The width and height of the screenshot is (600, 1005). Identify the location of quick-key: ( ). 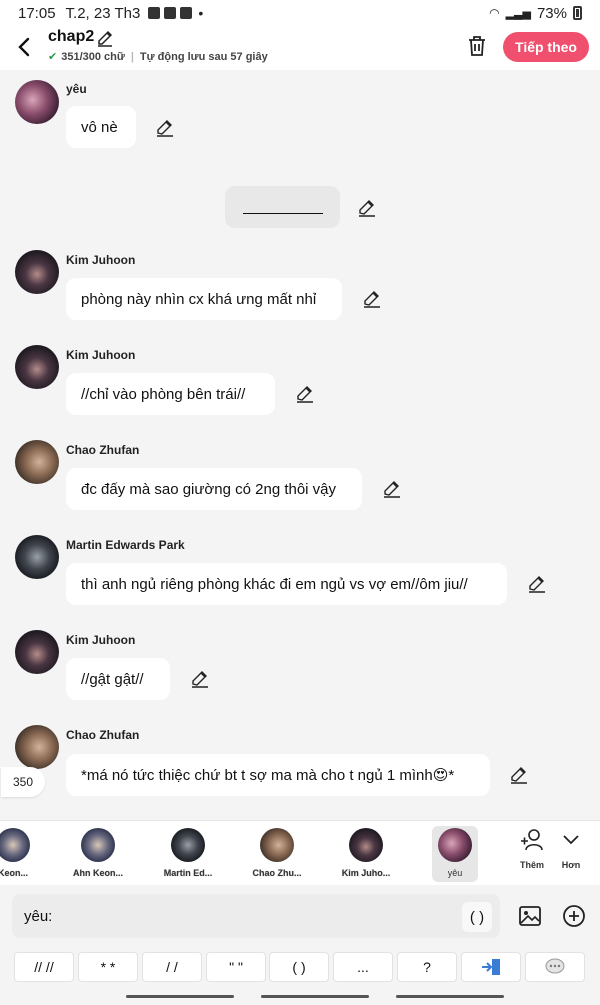
(299, 967).